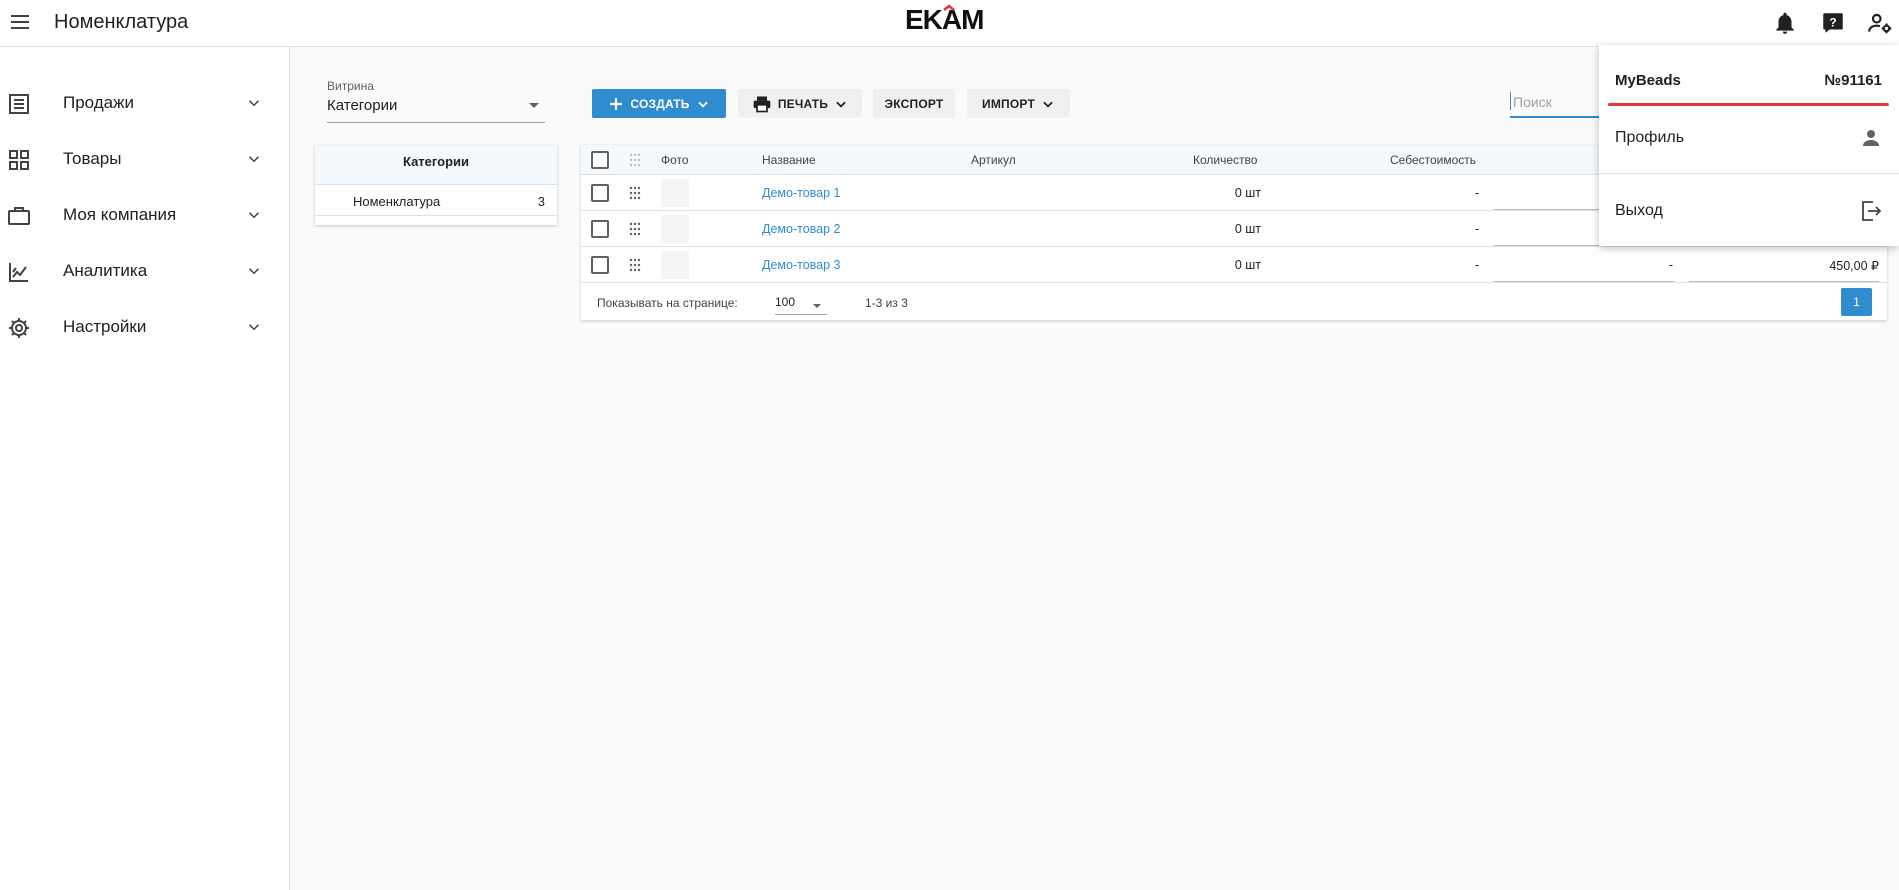  I want to click on account-settings-icon, so click(1880, 23).